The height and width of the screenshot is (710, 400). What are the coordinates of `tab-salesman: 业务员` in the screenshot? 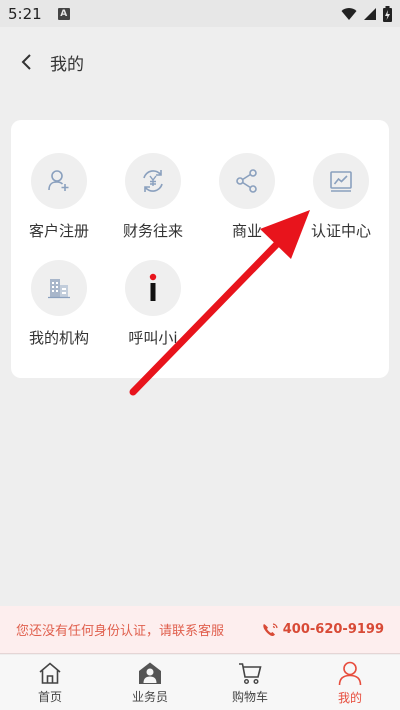 It's located at (150, 682).